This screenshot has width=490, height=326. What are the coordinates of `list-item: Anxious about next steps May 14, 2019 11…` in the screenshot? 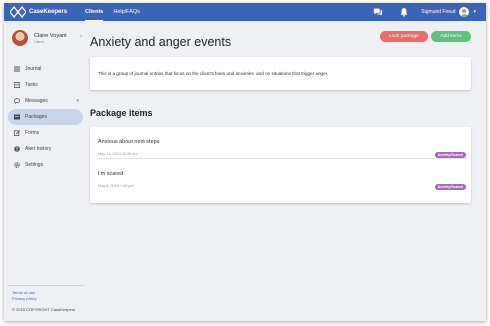 It's located at (280, 143).